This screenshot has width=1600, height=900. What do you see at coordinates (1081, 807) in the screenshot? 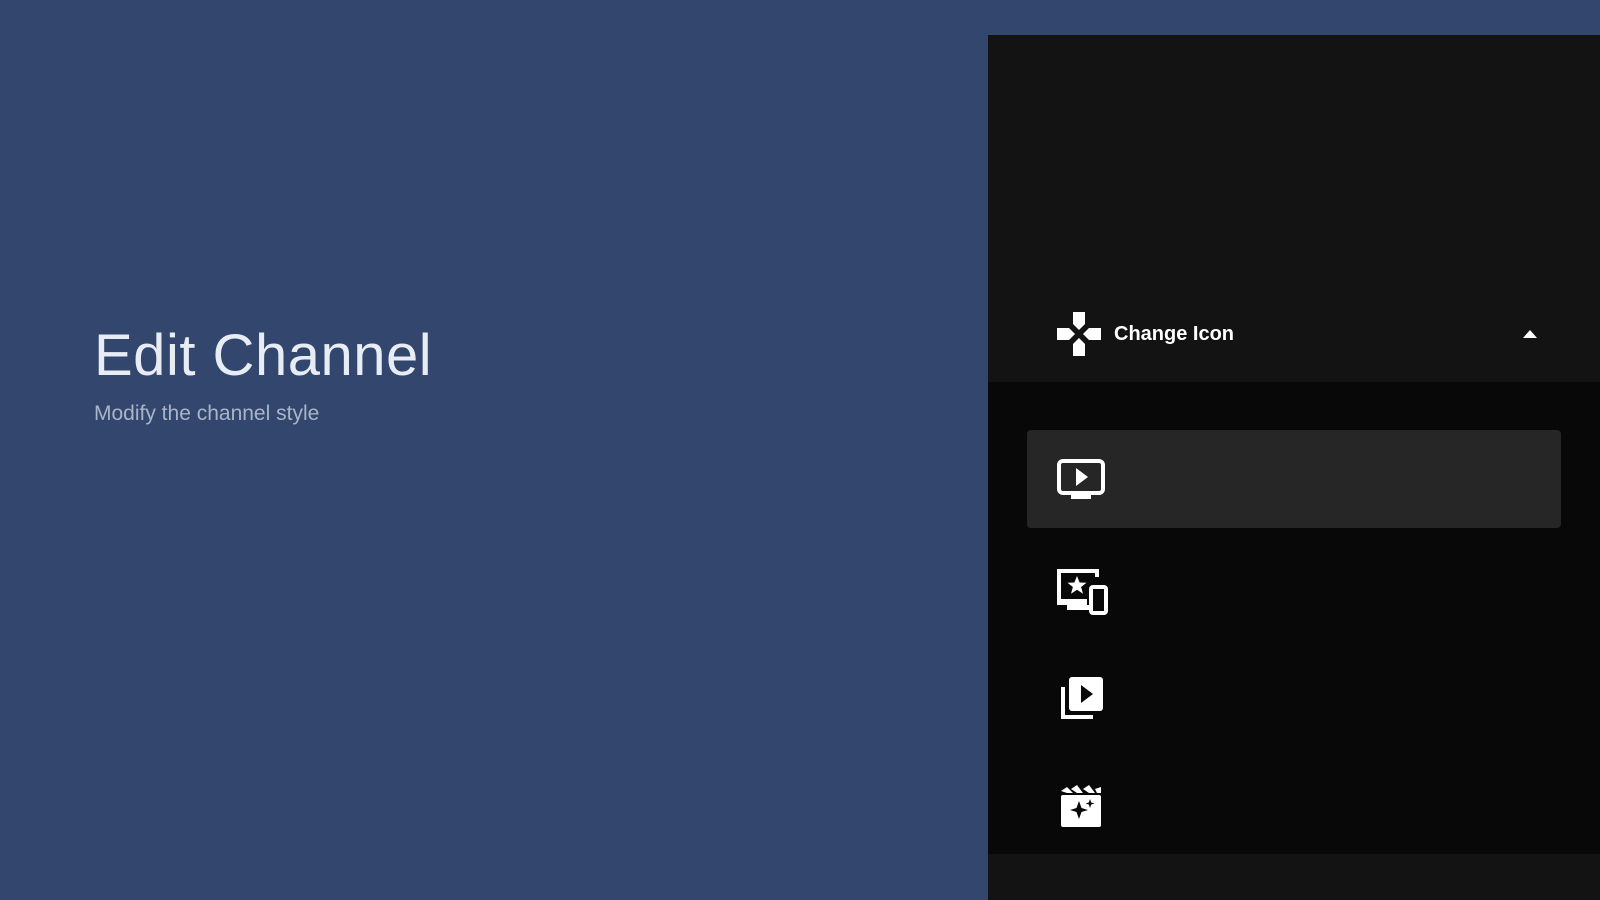
I see `movie-sparkle-icon` at bounding box center [1081, 807].